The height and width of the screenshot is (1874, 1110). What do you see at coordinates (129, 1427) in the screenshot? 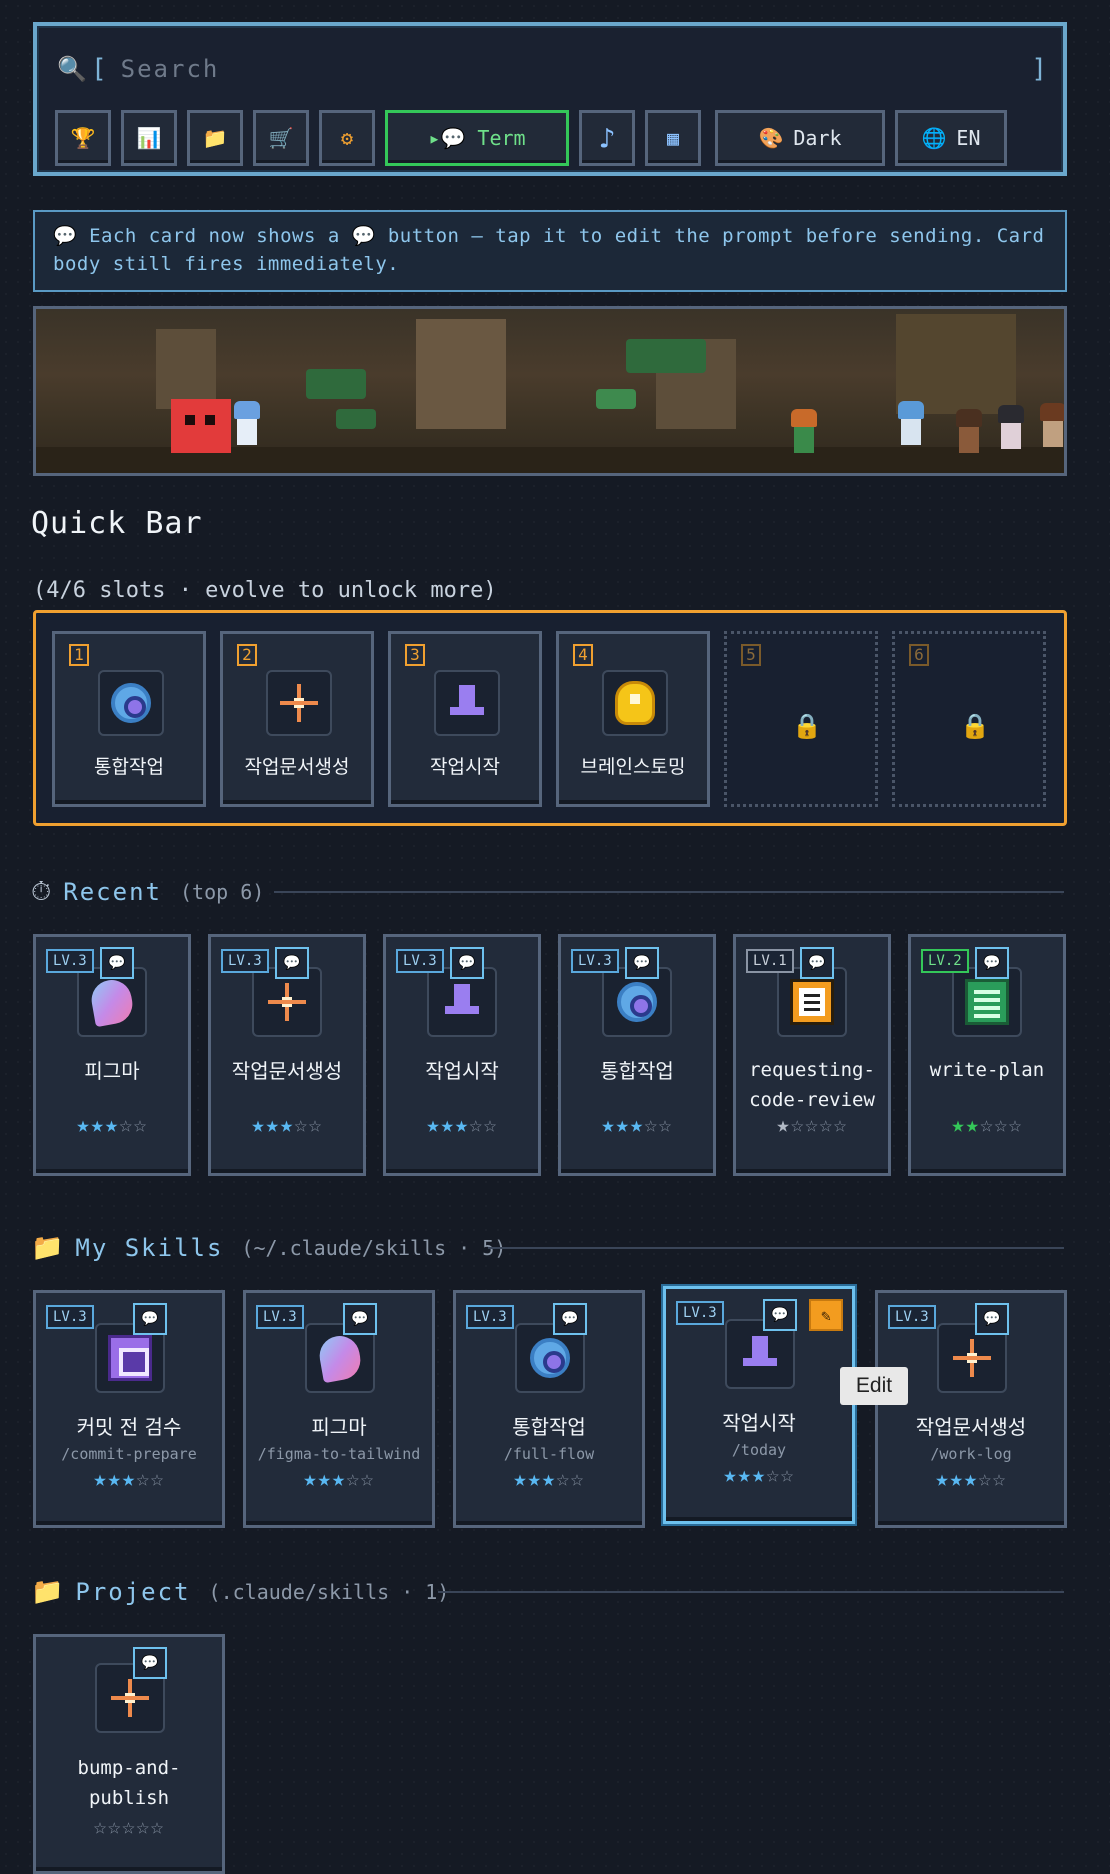
I see `card-name: 커밋 전 검수` at bounding box center [129, 1427].